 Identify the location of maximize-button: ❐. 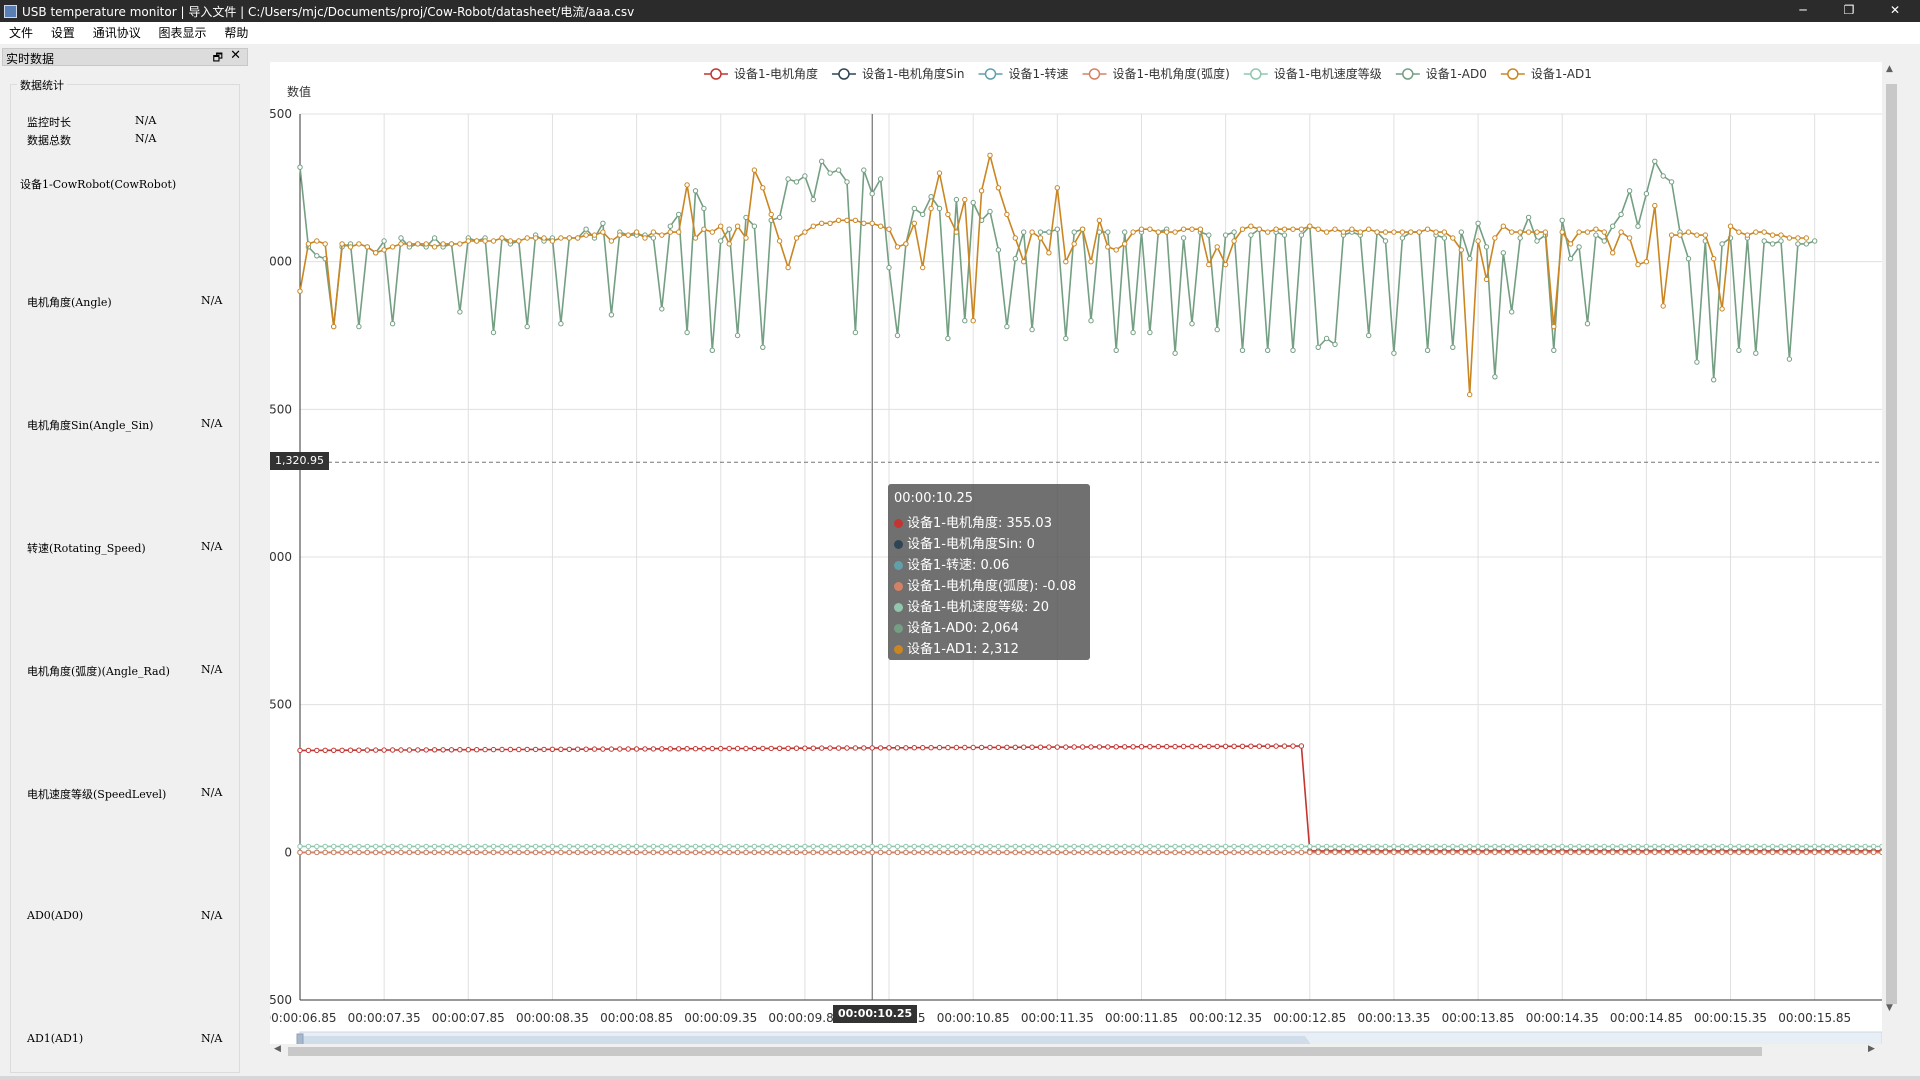
(1849, 11).